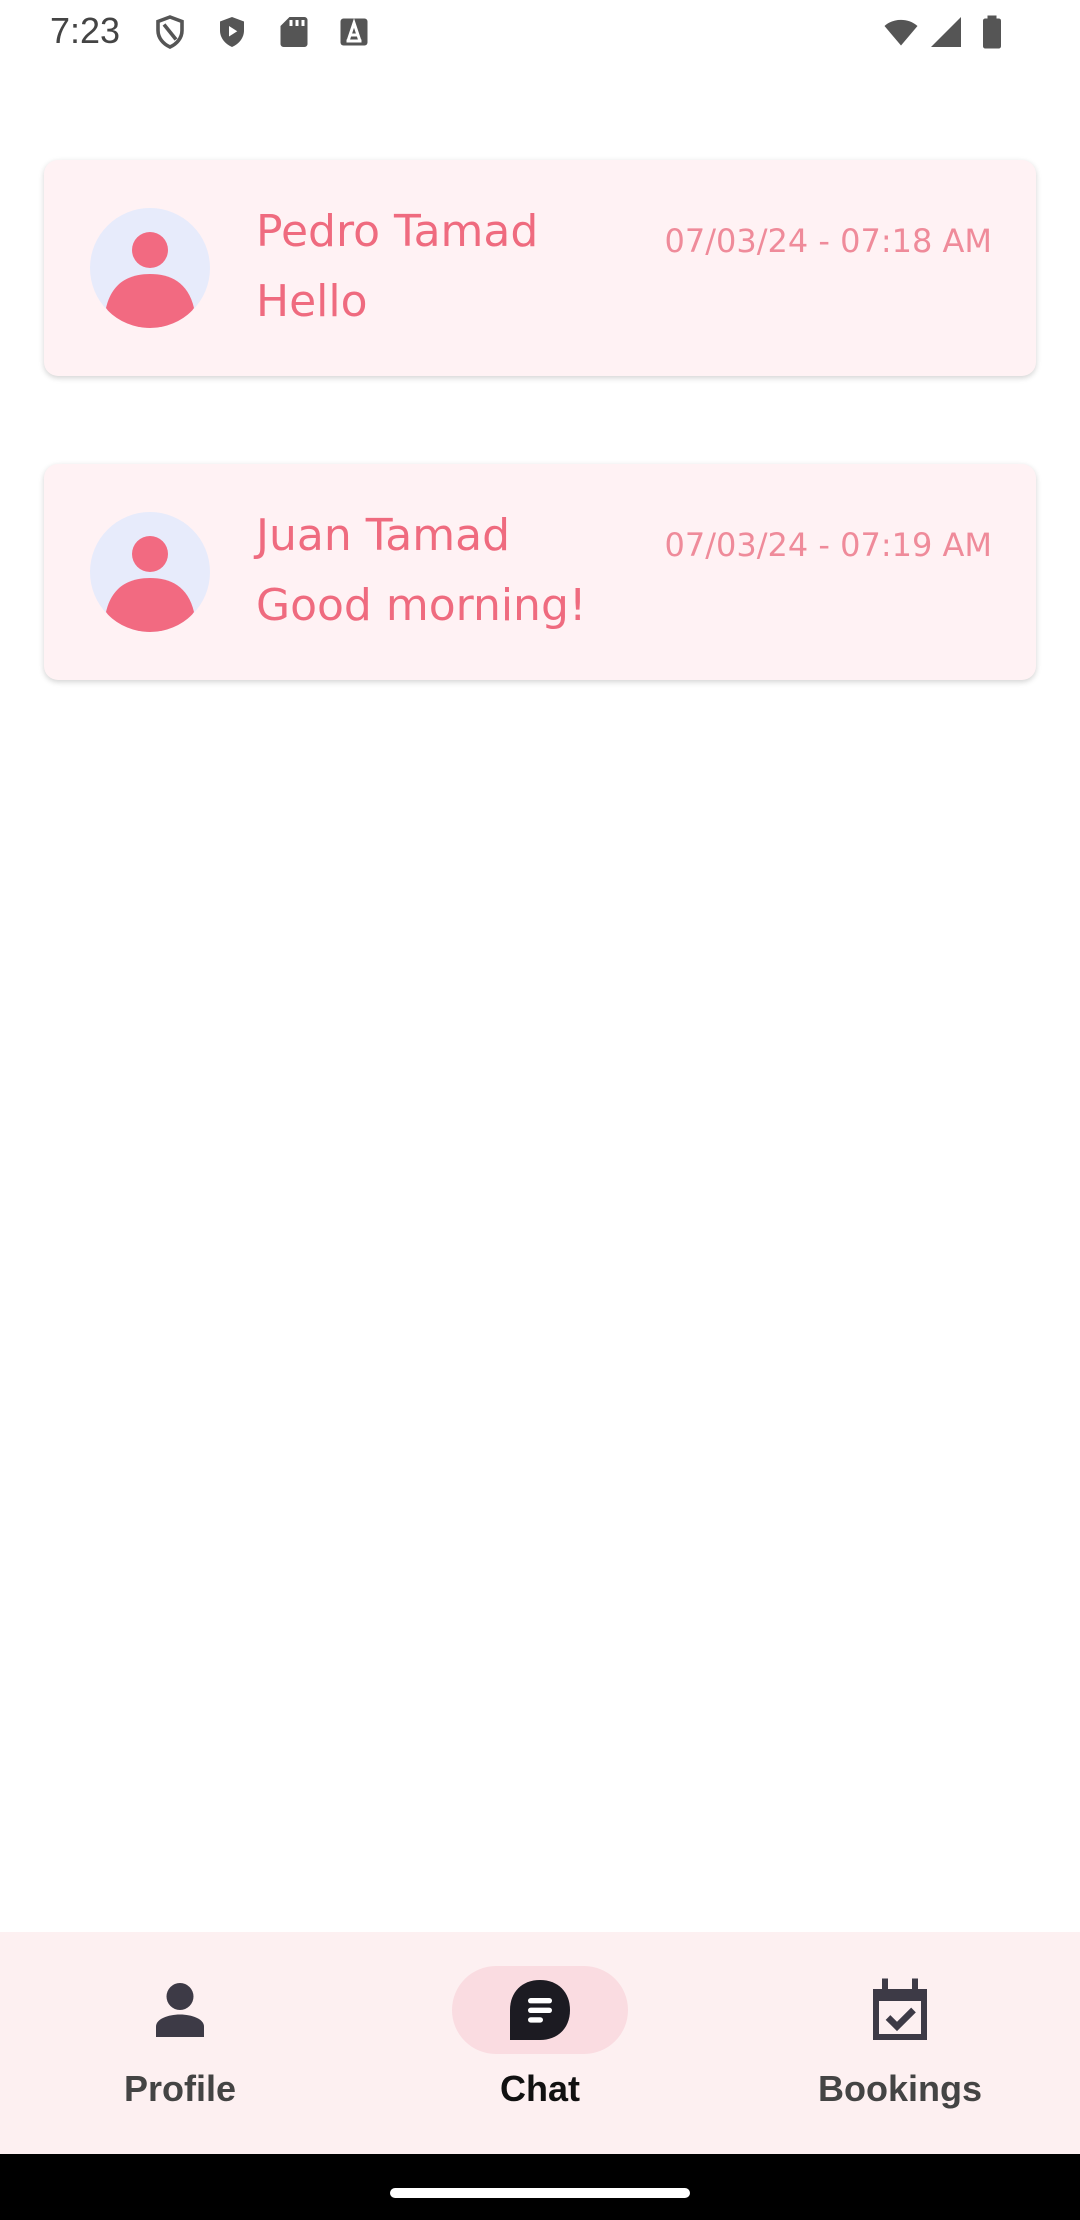  I want to click on status-time: 7:23, so click(85, 30).